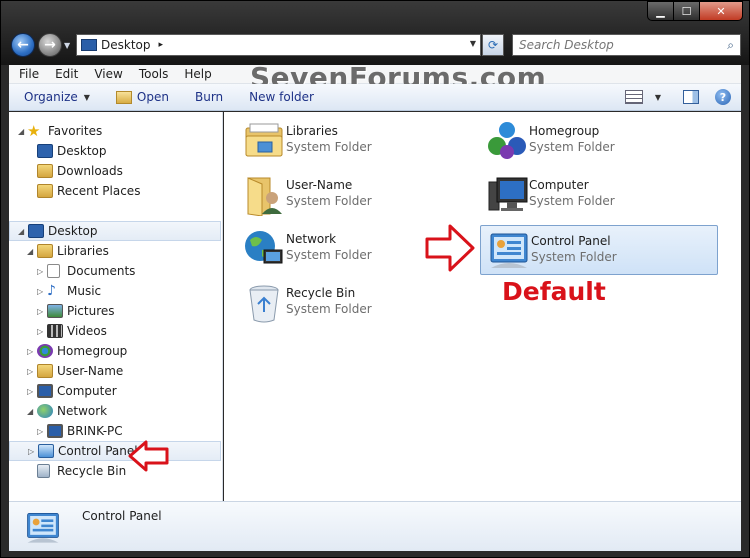  I want to click on tree-item-favorites: ◢ ★ Favorites, so click(115, 131).